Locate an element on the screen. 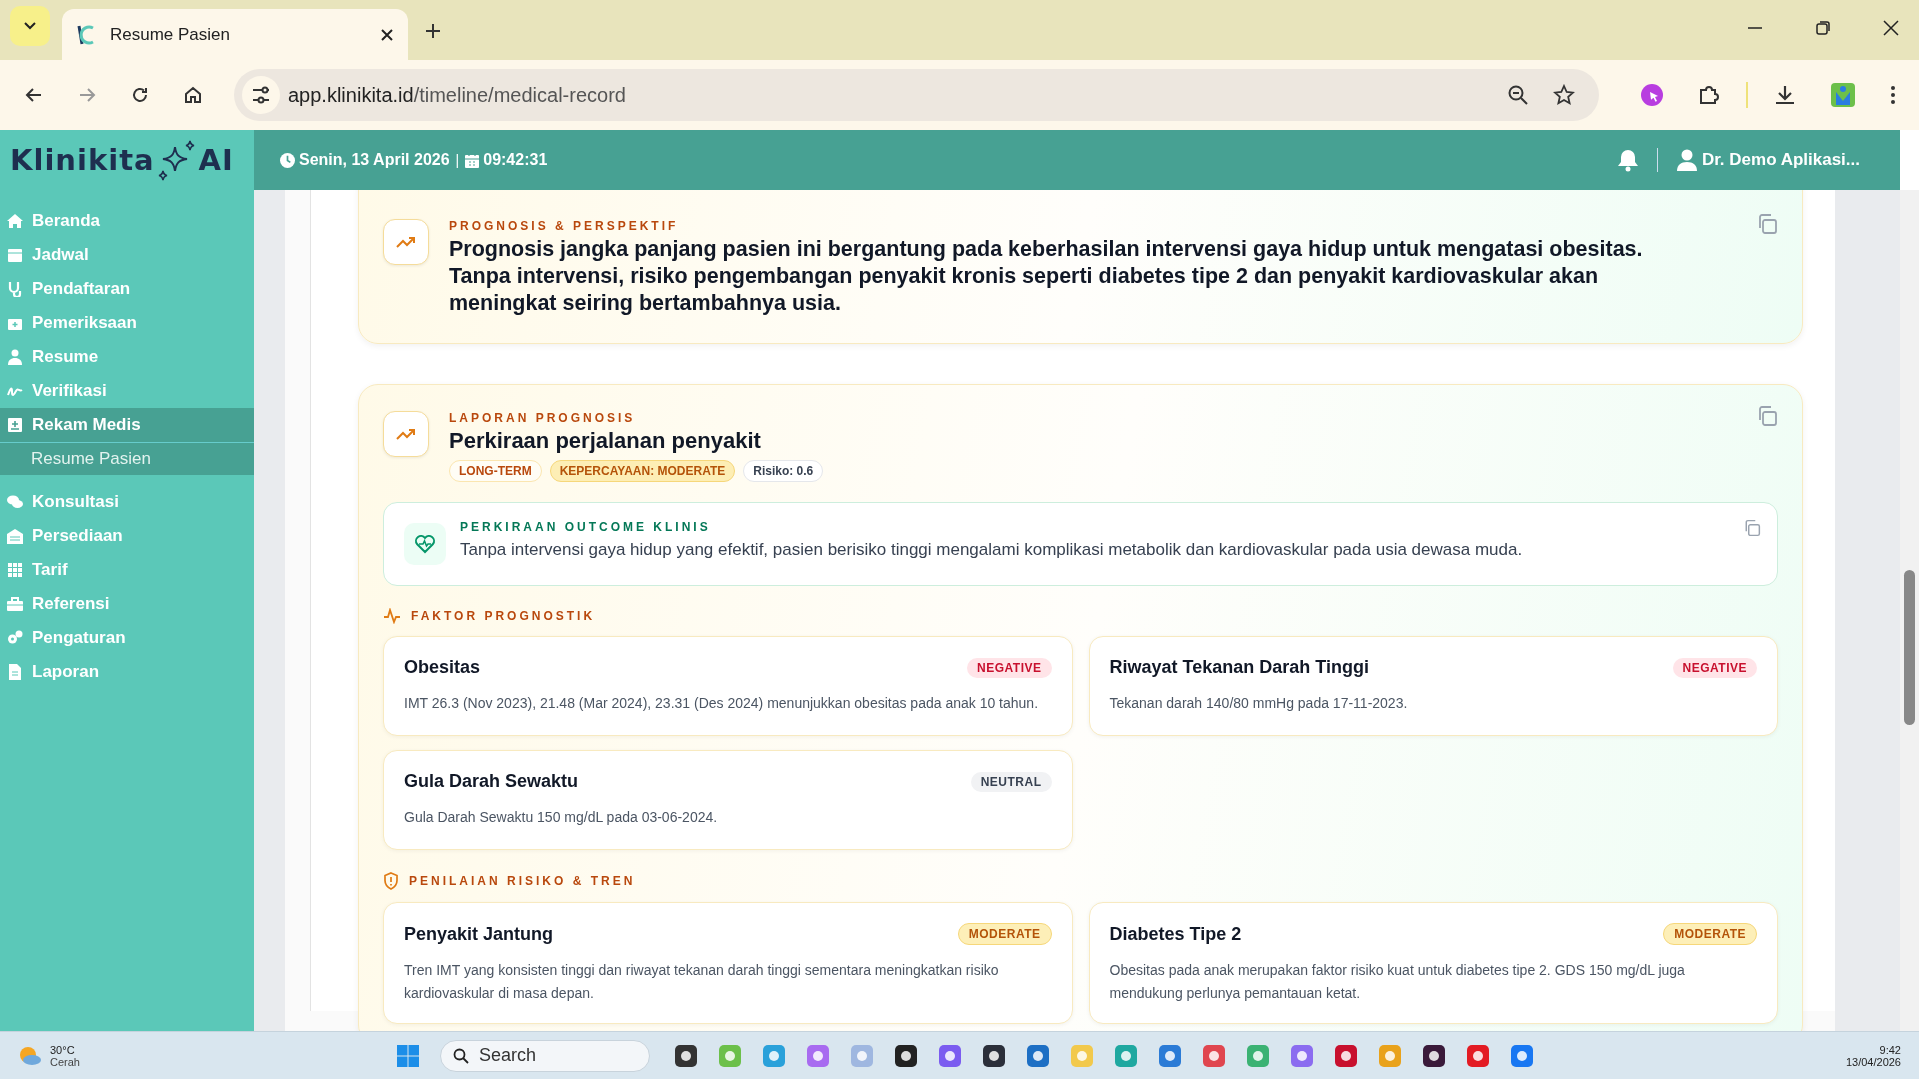 Image resolution: width=1919 pixels, height=1079 pixels. sidebar-item: Persediaan is located at coordinates (127, 536).